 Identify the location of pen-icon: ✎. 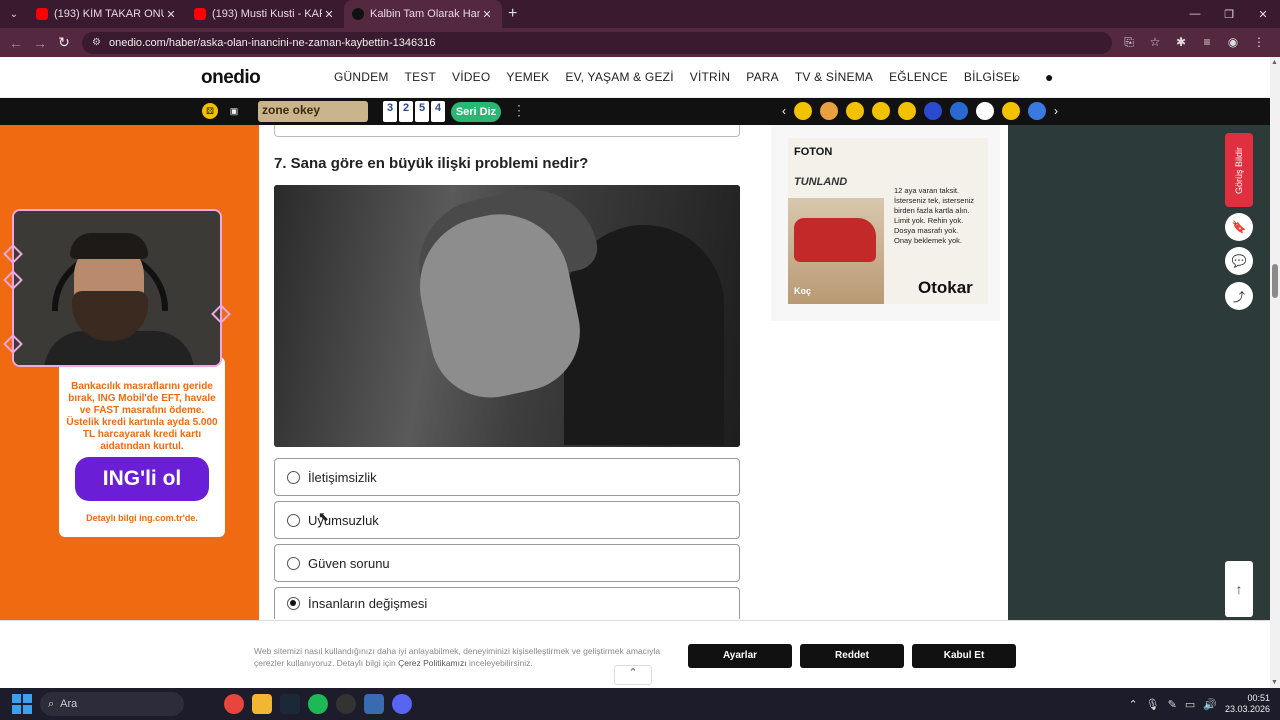
(1172, 704).